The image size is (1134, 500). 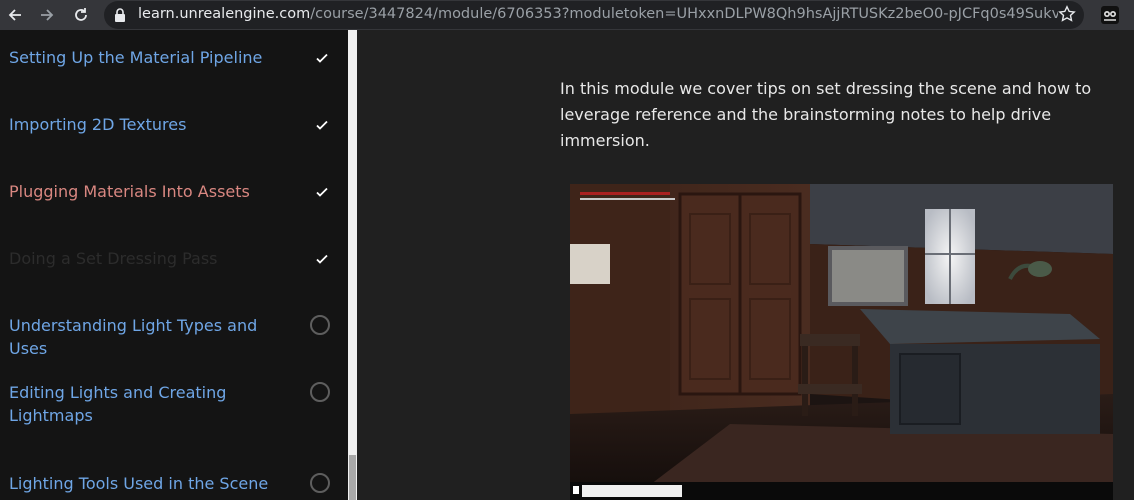 What do you see at coordinates (154, 57) in the screenshot?
I see `lesson-title: Setting Up the Material Pipeline` at bounding box center [154, 57].